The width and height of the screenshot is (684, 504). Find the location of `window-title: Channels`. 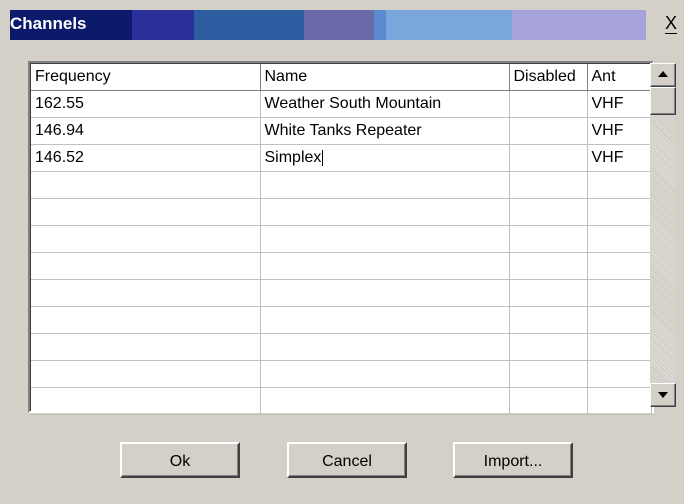

window-title: Channels is located at coordinates (48, 23).